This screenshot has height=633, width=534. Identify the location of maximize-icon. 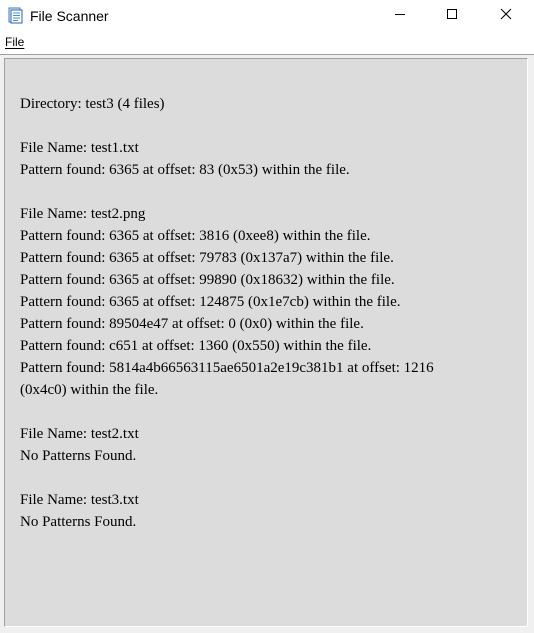
(452, 16).